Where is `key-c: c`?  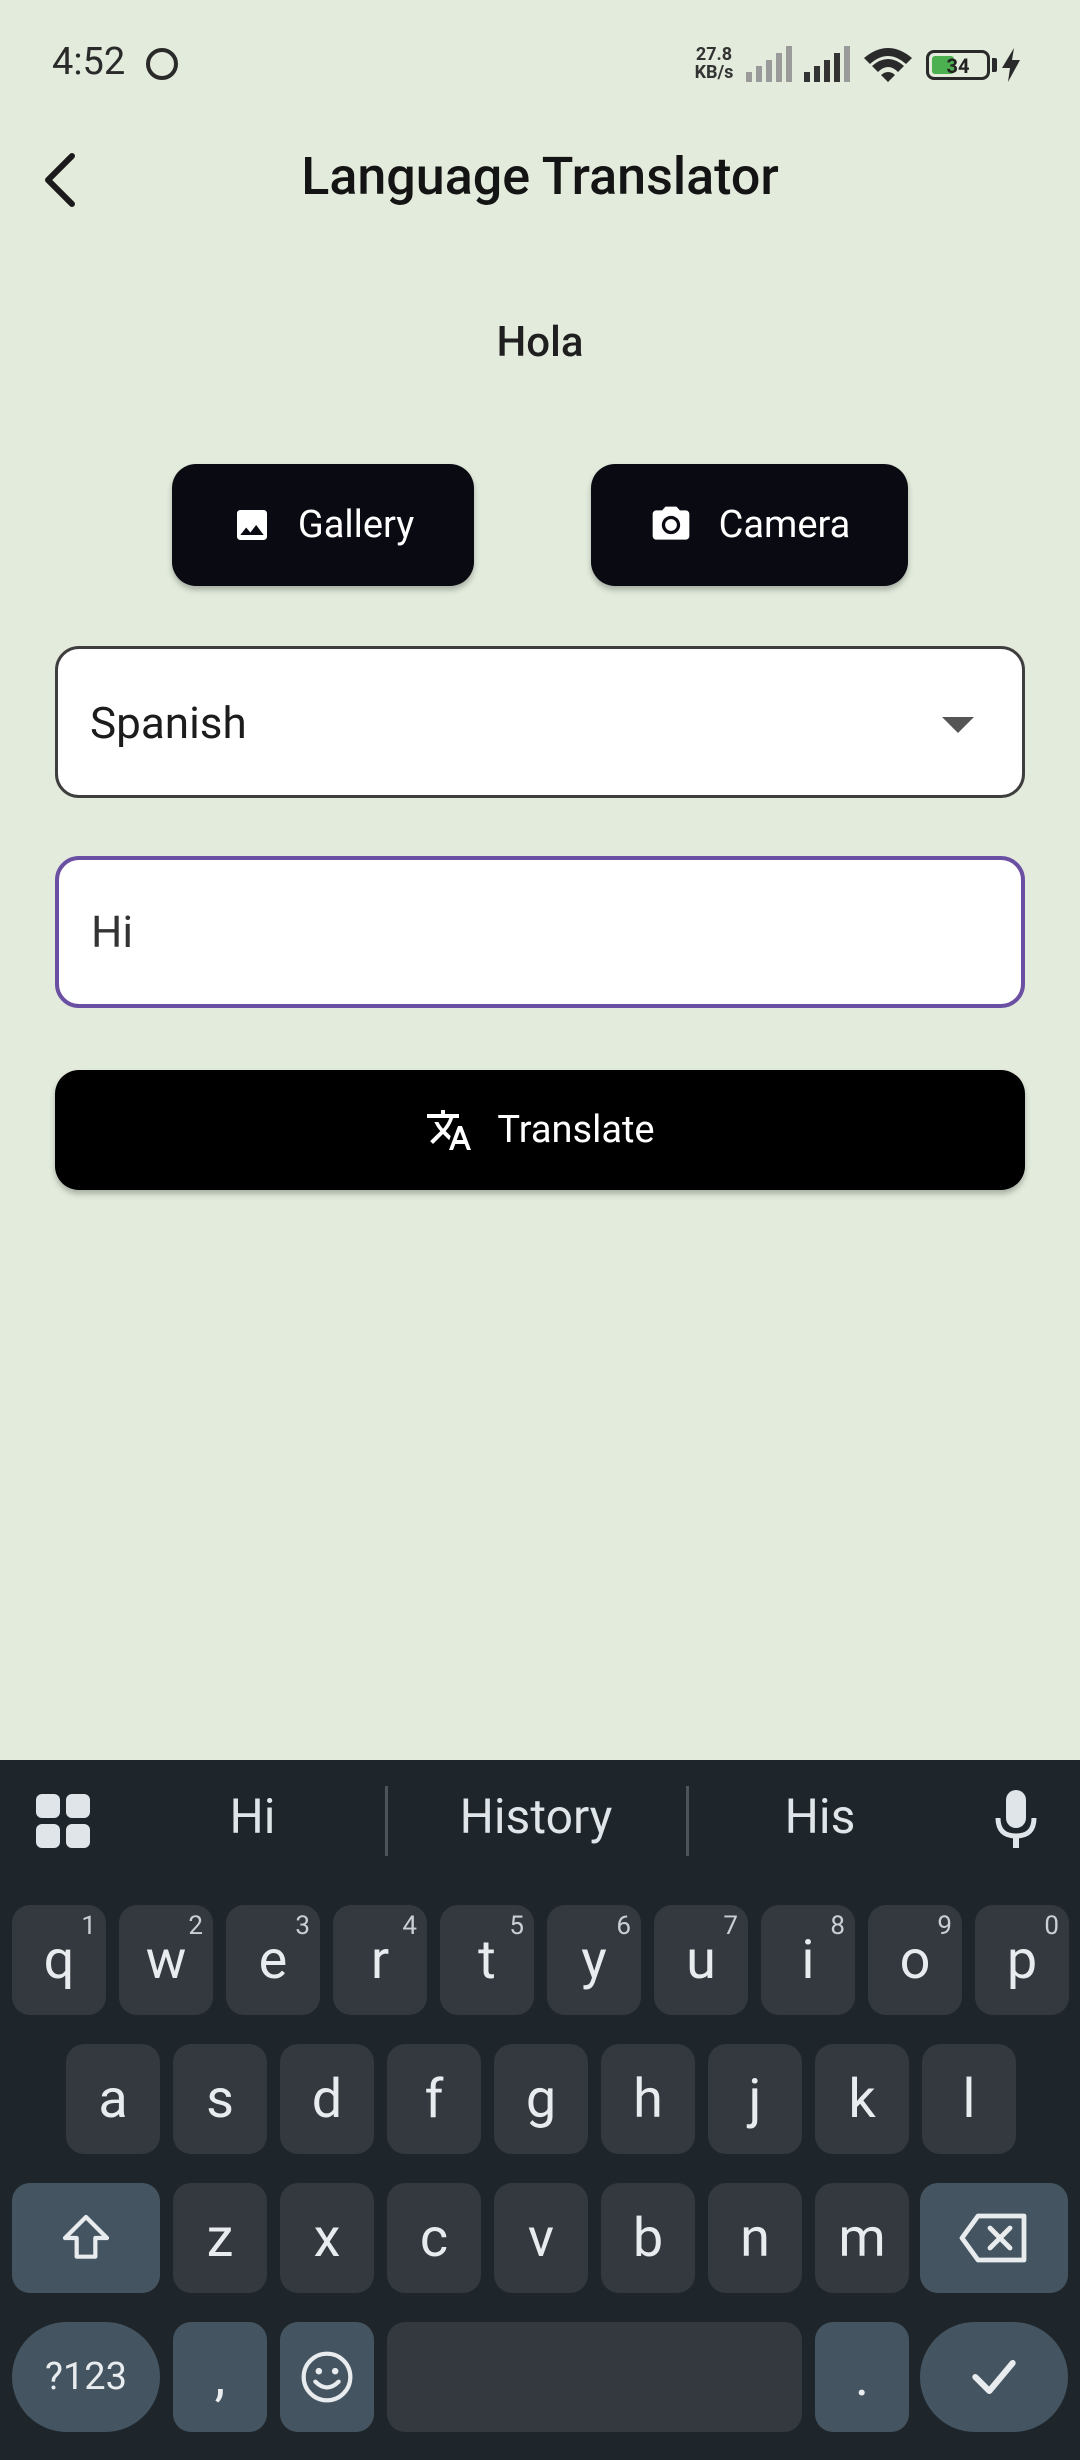 key-c: c is located at coordinates (434, 2238).